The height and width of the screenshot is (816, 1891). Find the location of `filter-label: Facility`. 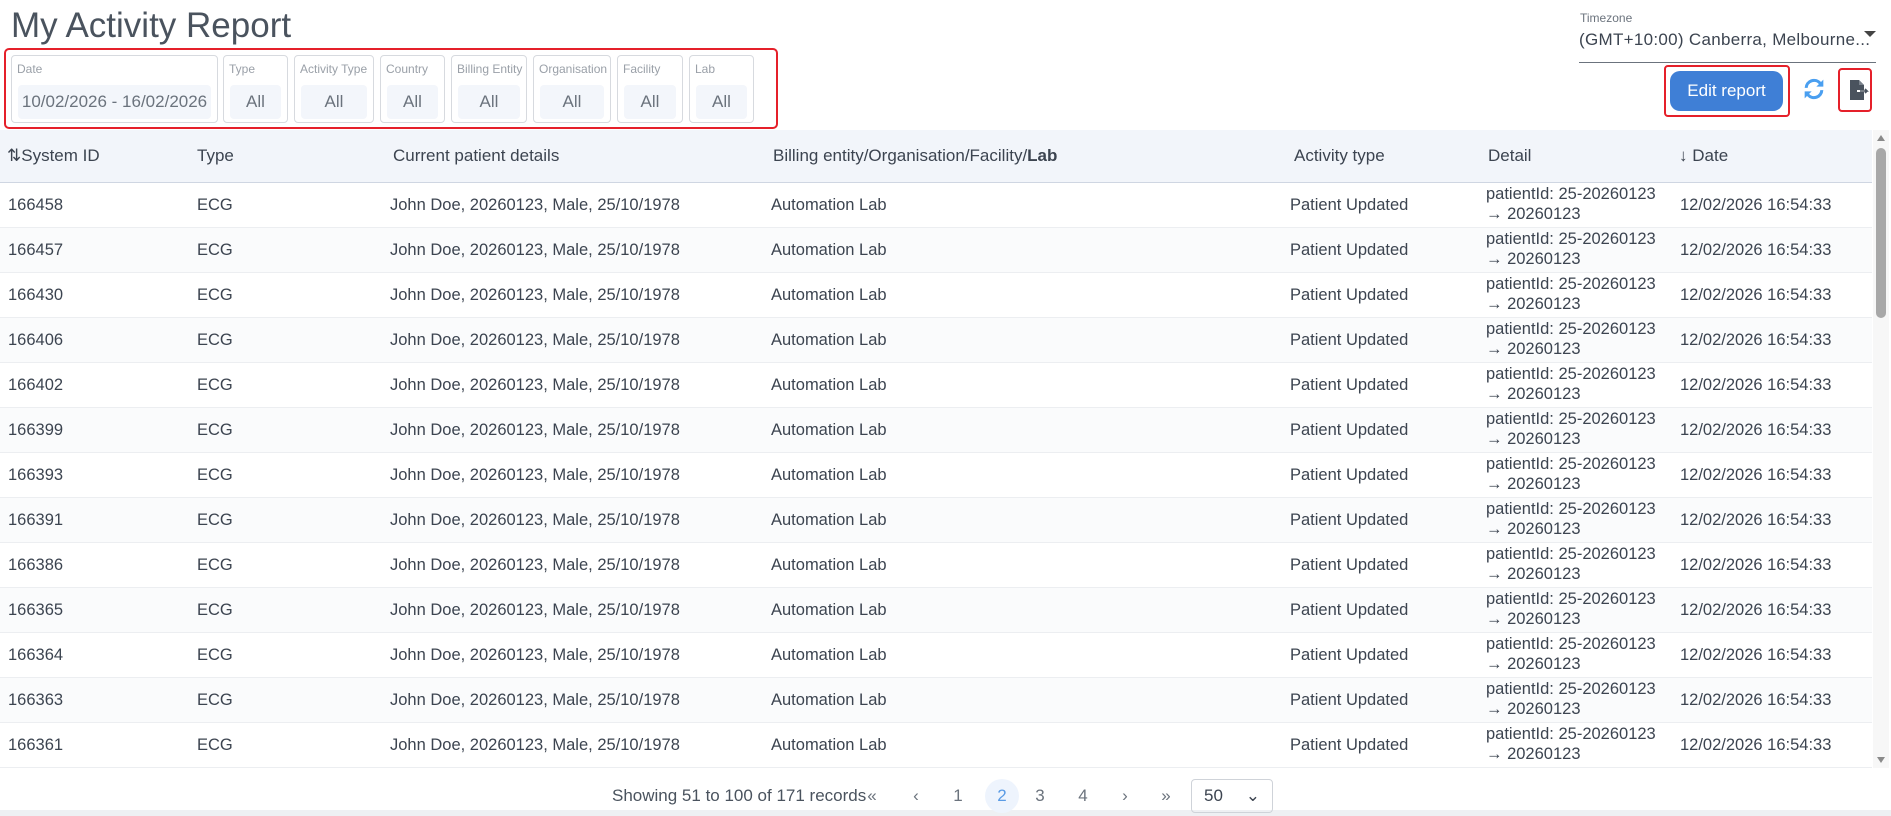

filter-label: Facility is located at coordinates (642, 69).